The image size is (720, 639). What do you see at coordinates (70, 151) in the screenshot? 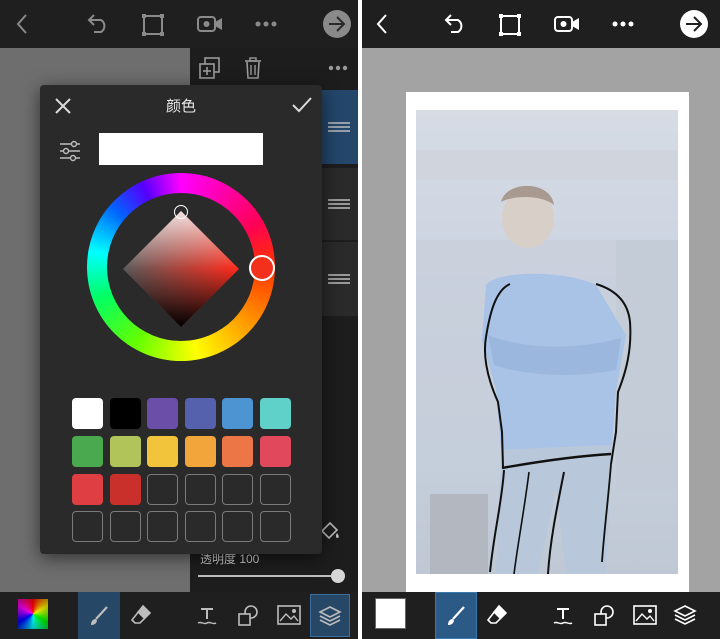
I see `sliders-settings-icon` at bounding box center [70, 151].